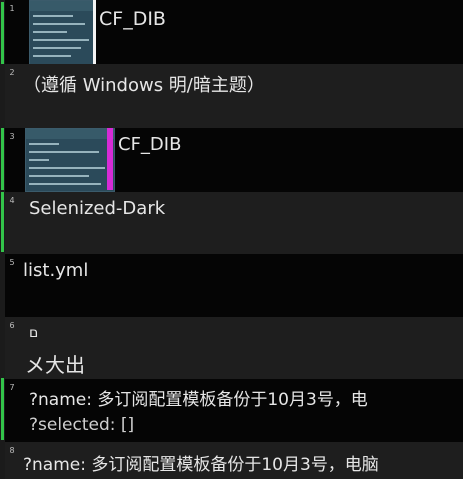  What do you see at coordinates (12, 387) in the screenshot?
I see `row-index: 7` at bounding box center [12, 387].